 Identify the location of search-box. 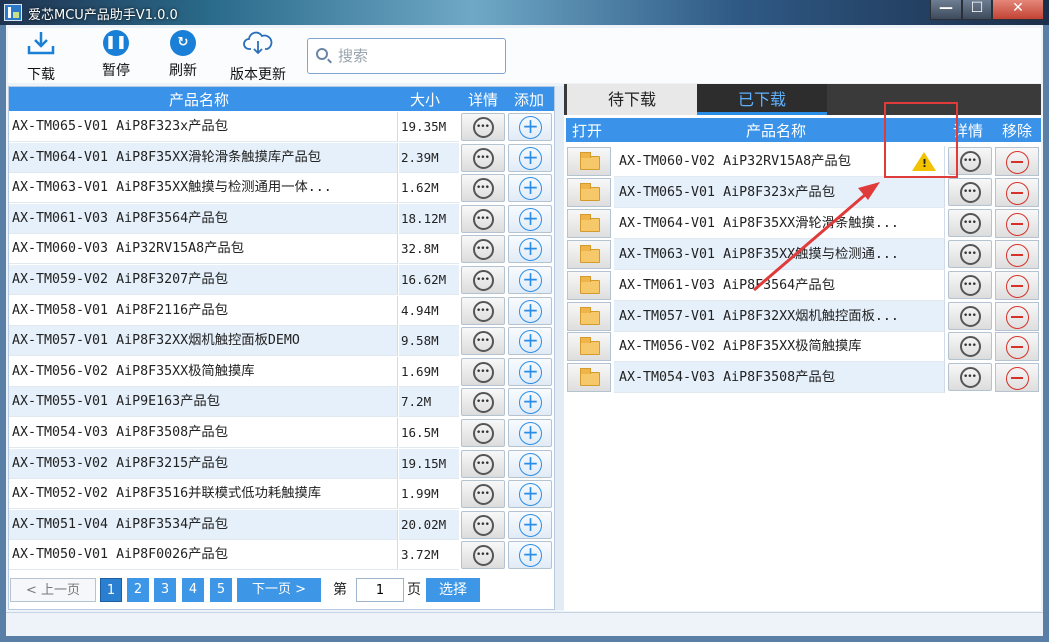
(406, 56).